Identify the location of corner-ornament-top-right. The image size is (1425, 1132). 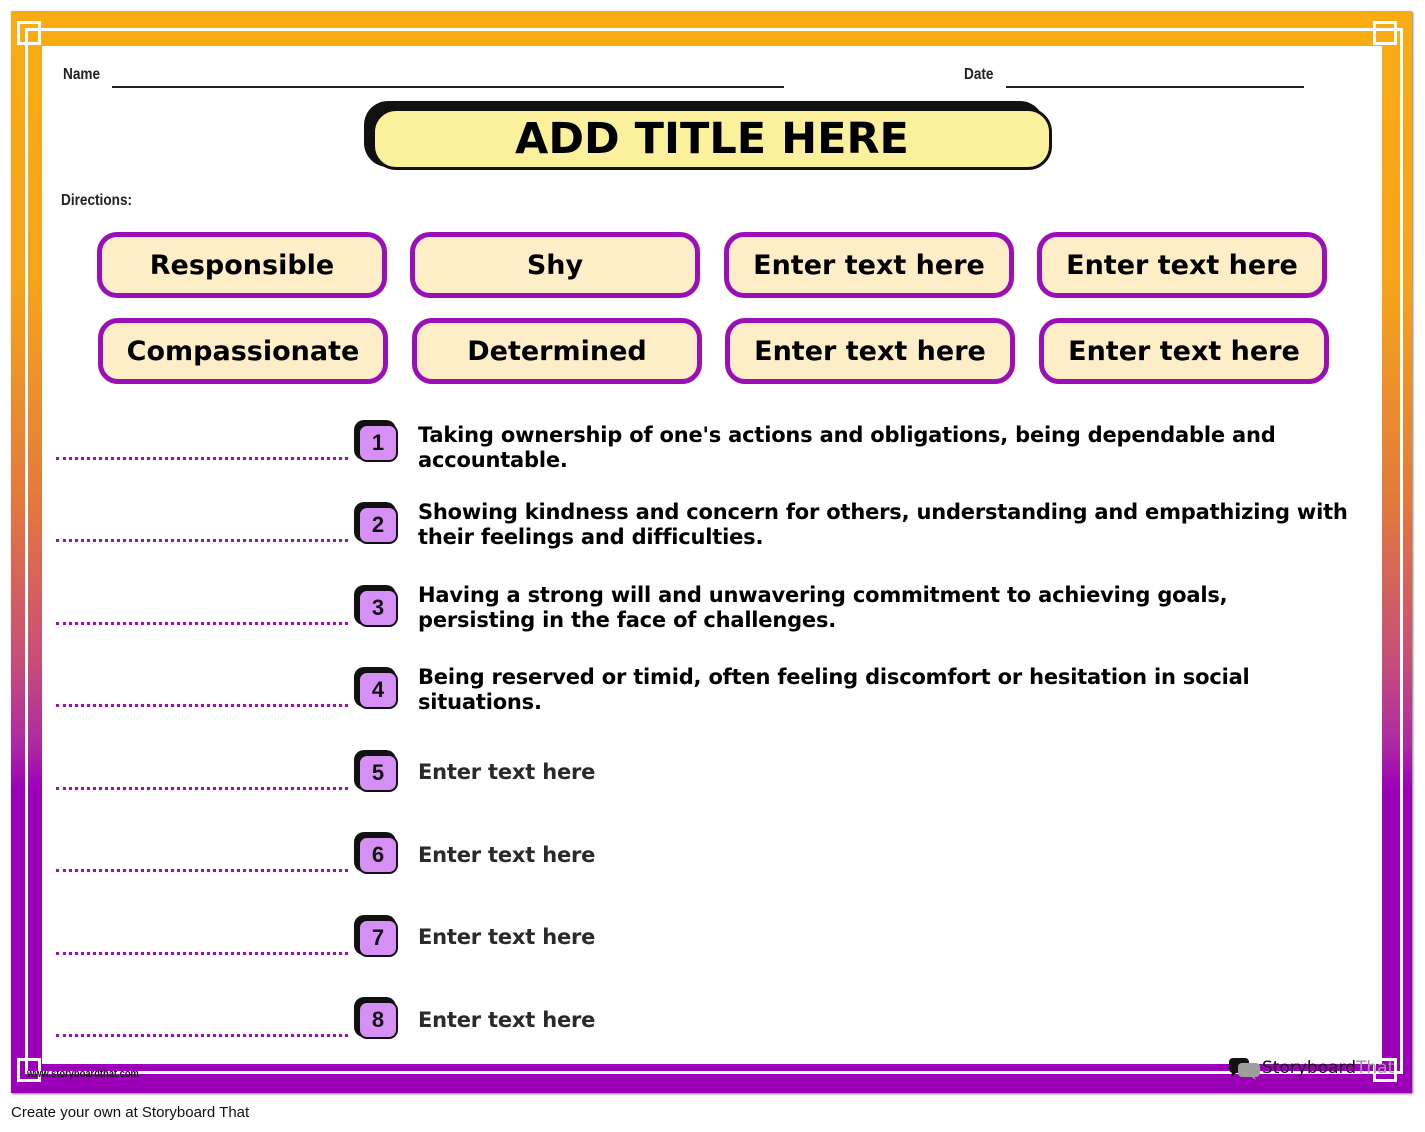
(1385, 33).